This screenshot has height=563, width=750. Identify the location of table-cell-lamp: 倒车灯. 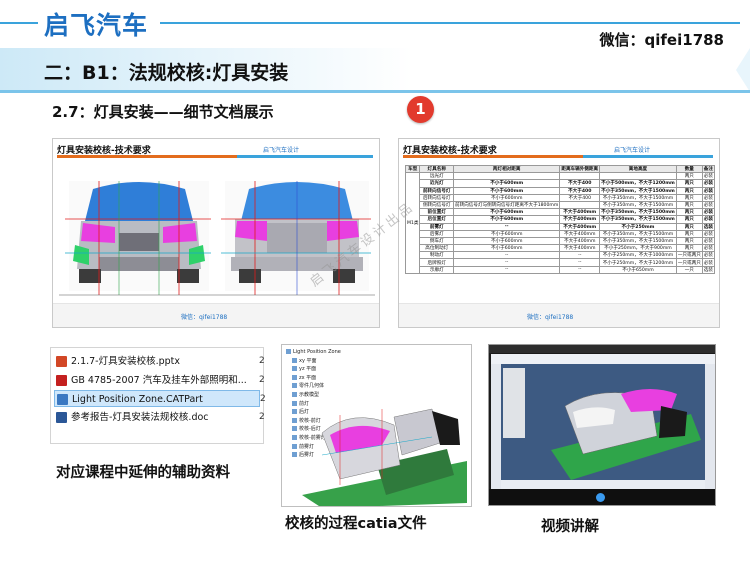
(437, 241).